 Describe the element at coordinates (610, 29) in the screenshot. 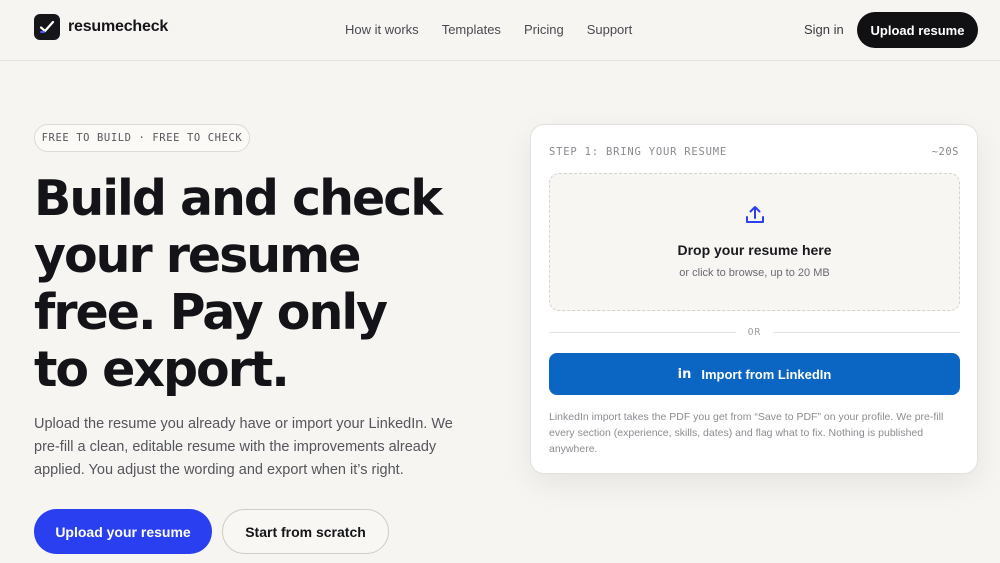

I see `nav-support: Support` at that location.